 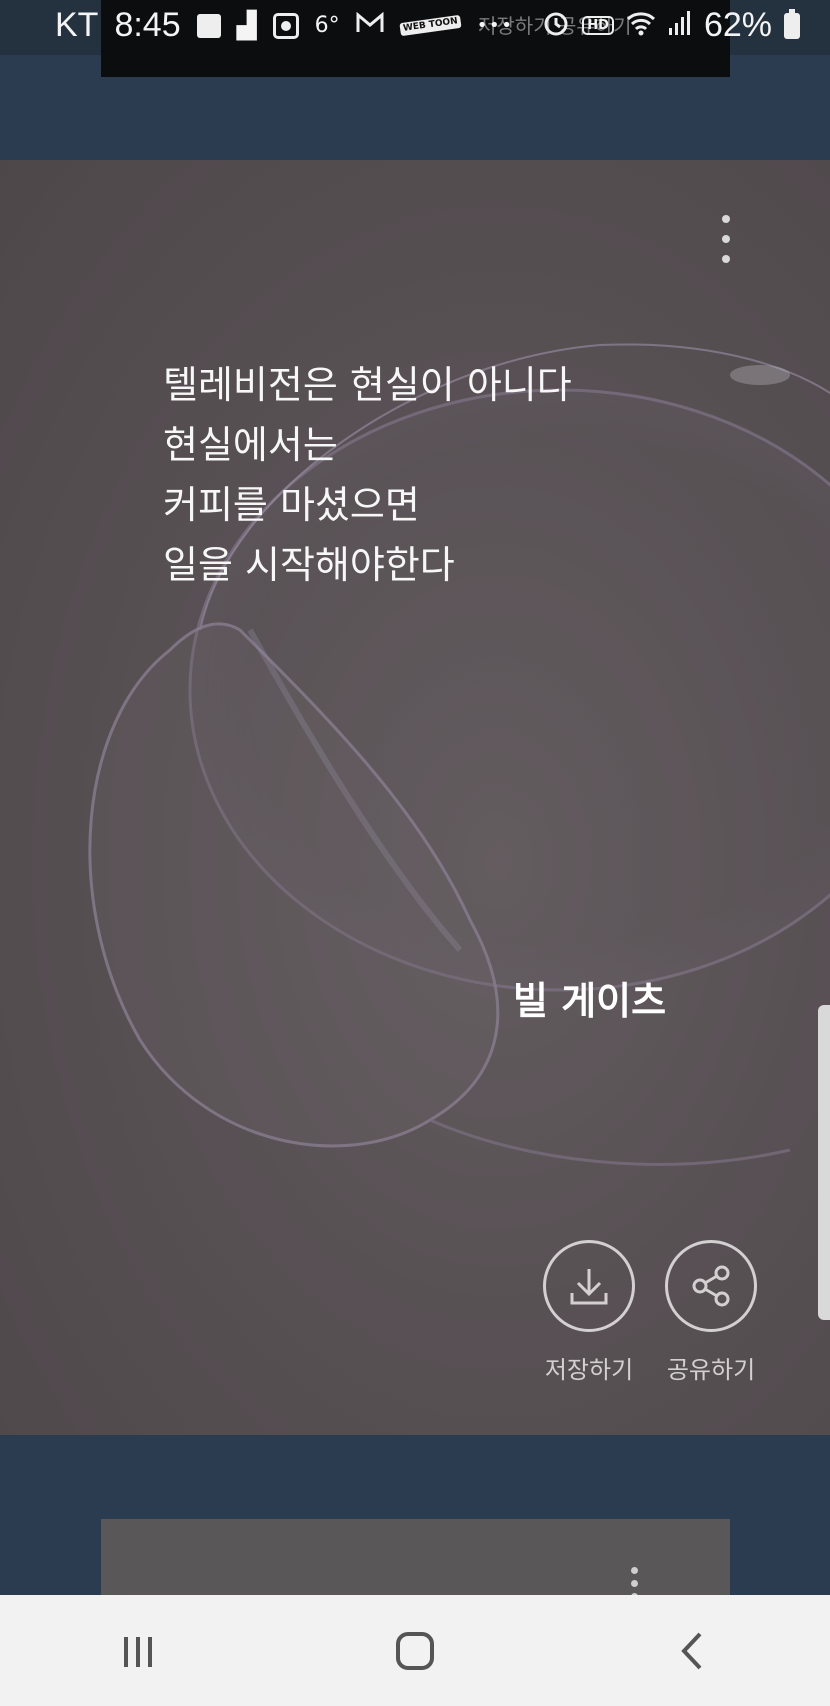 I want to click on navigation-bar, so click(x=415, y=1650).